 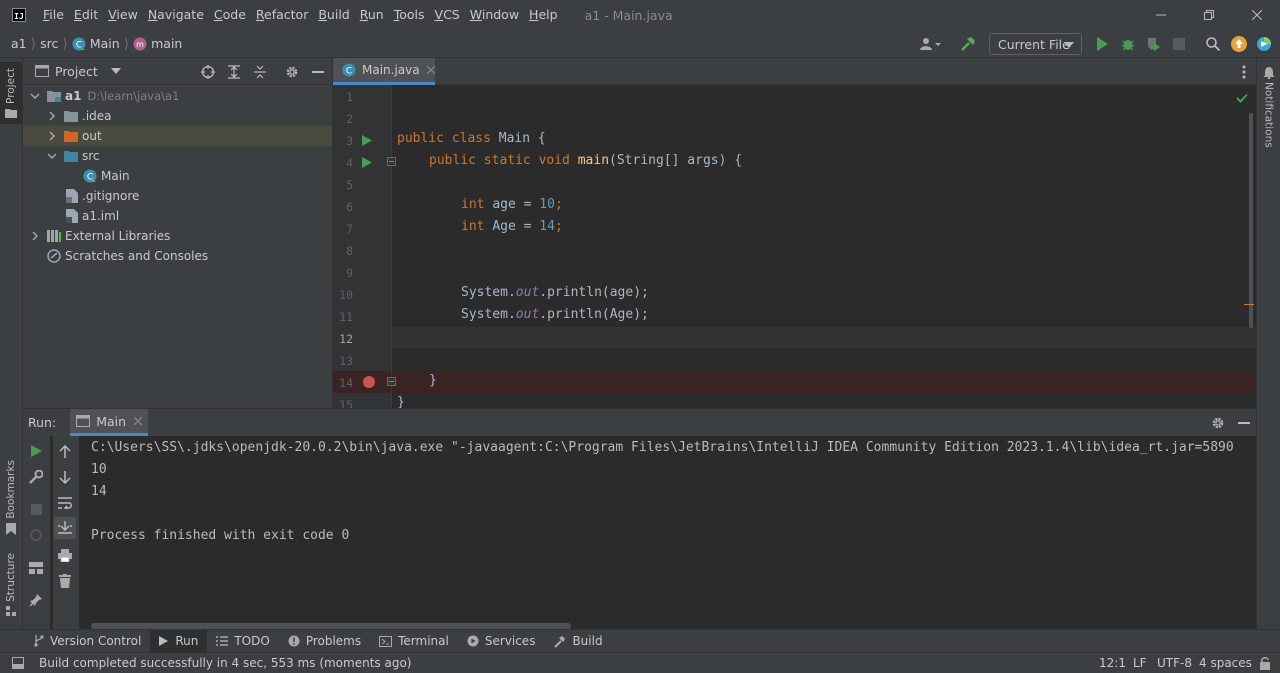 I want to click on collapse-all-button, so click(x=260, y=72).